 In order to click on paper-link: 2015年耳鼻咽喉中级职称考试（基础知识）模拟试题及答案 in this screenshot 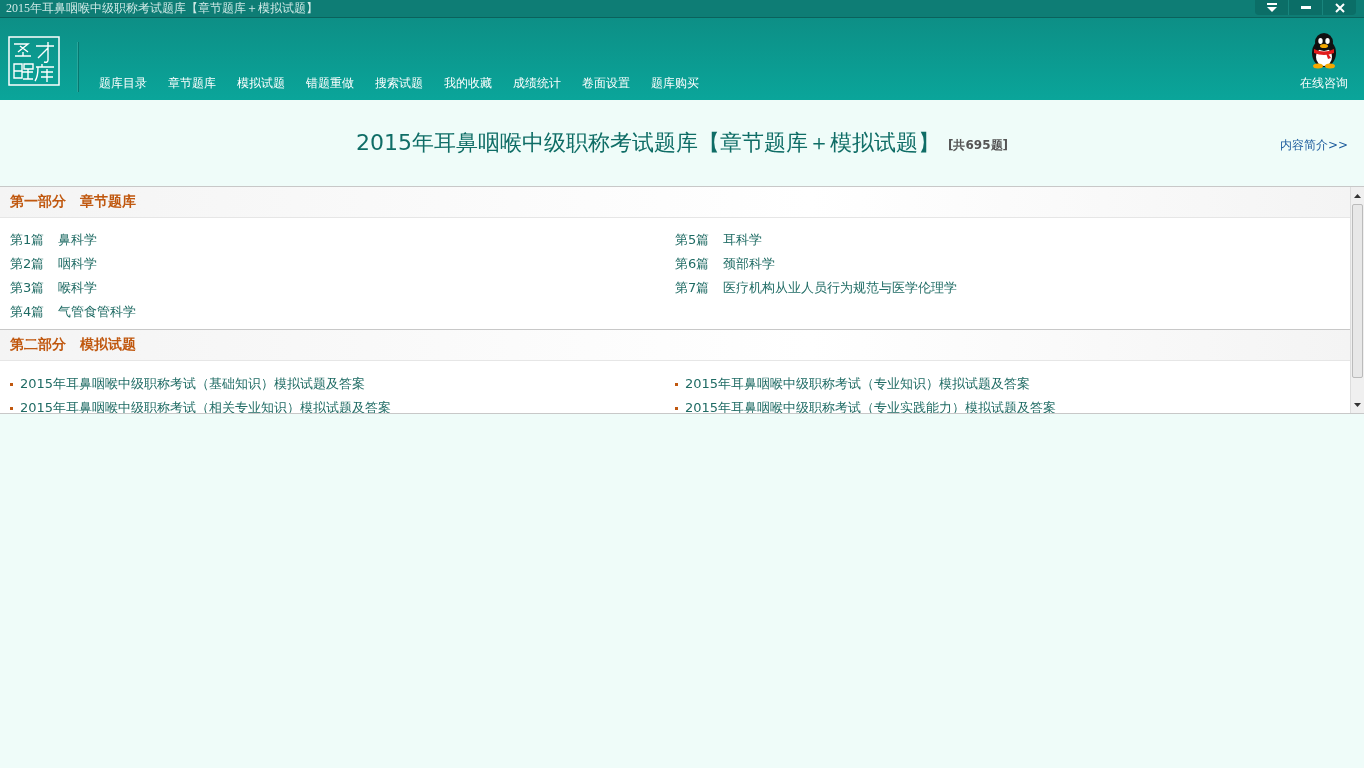, I will do `click(193, 384)`.